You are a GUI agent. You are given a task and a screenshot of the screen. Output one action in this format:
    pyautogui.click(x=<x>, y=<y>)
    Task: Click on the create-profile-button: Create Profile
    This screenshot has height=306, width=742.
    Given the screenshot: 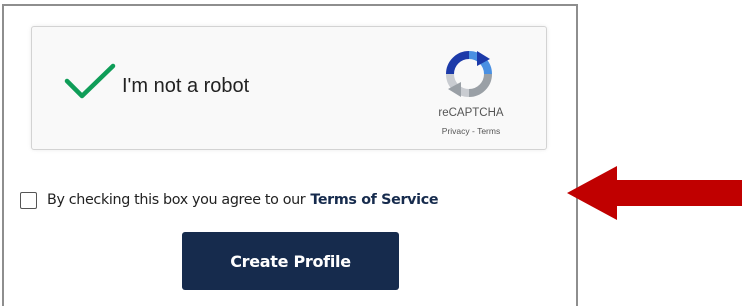 What is the action you would take?
    pyautogui.click(x=290, y=261)
    